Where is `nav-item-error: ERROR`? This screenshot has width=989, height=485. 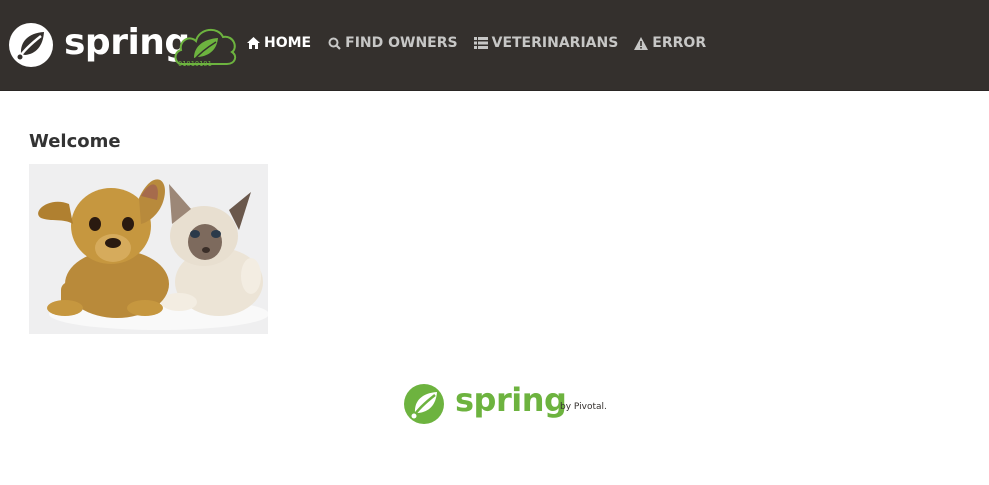
nav-item-error: ERROR is located at coordinates (670, 43).